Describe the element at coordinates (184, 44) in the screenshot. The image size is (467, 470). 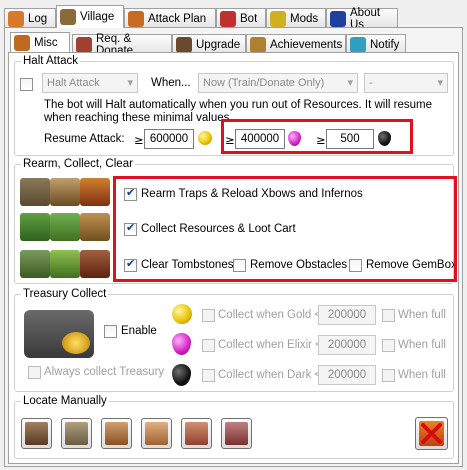
I see `upgrade-icon` at that location.